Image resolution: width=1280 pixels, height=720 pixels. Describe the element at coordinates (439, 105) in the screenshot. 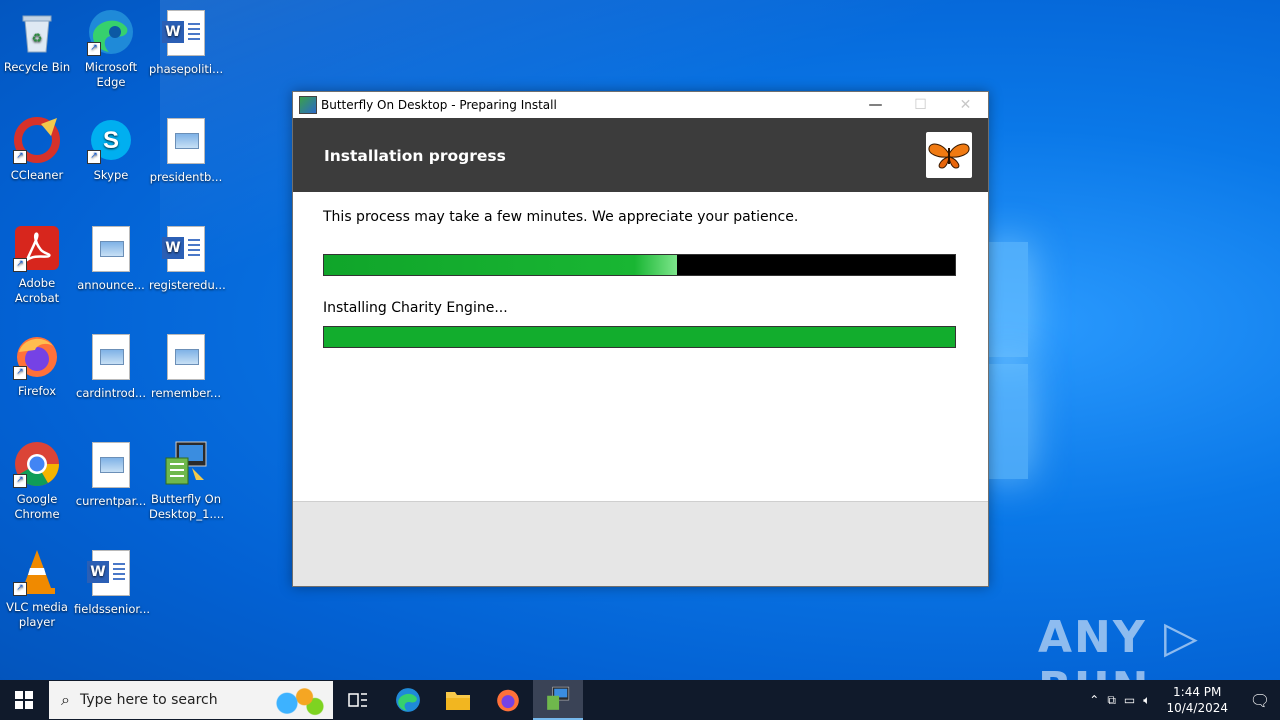

I see `window-title: Butterfly On Desktop - Preparing Install` at that location.